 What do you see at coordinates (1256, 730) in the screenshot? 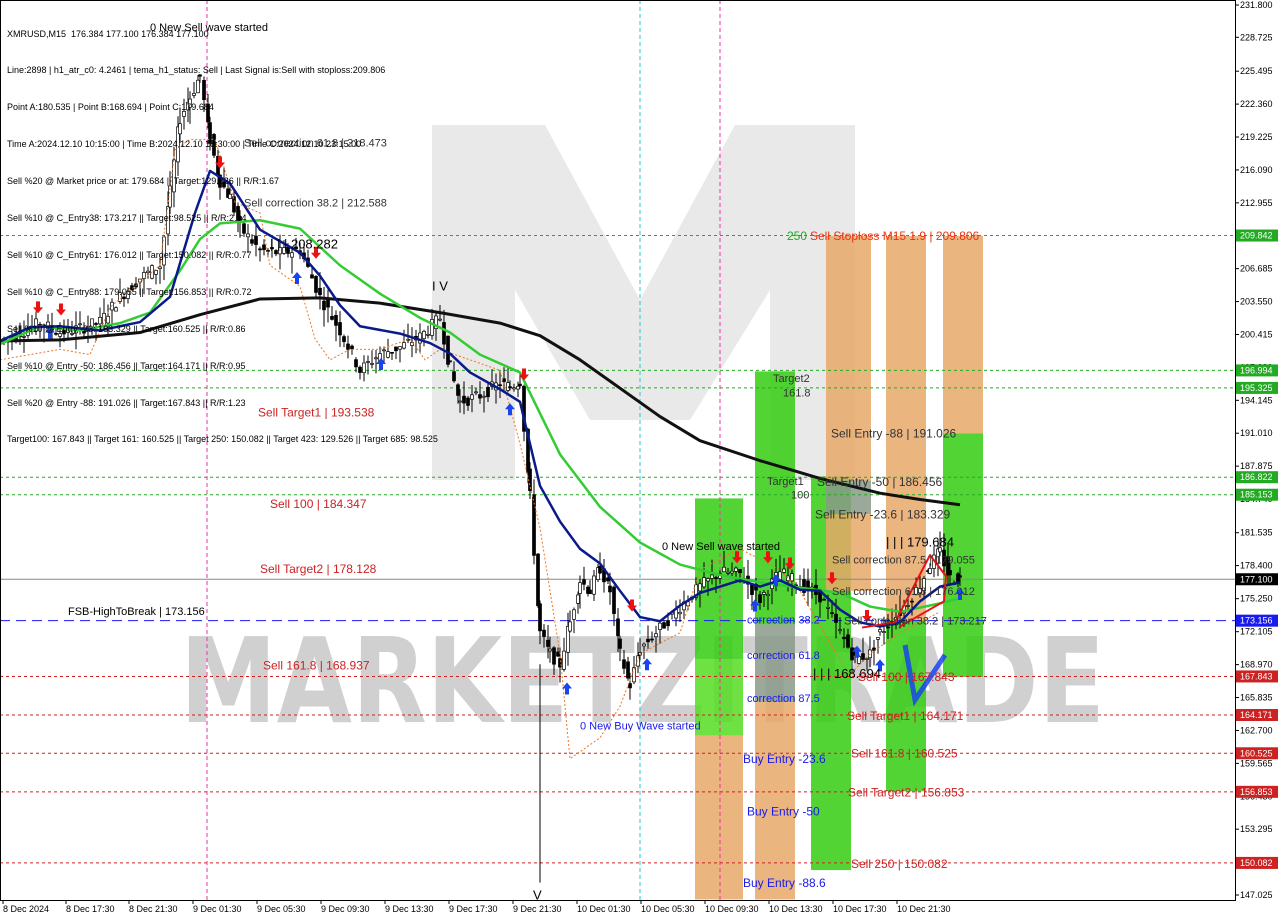
I see `y-tick-label: 162.700` at bounding box center [1256, 730].